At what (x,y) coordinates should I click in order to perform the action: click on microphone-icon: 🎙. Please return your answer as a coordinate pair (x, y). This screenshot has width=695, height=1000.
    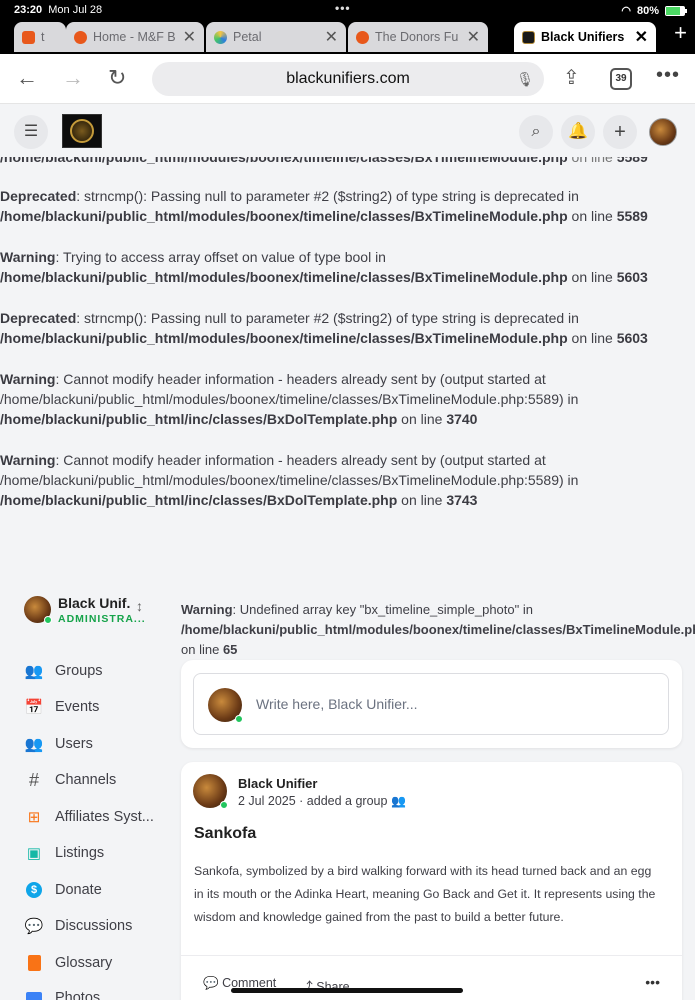
    Looking at the image, I should click on (525, 79).